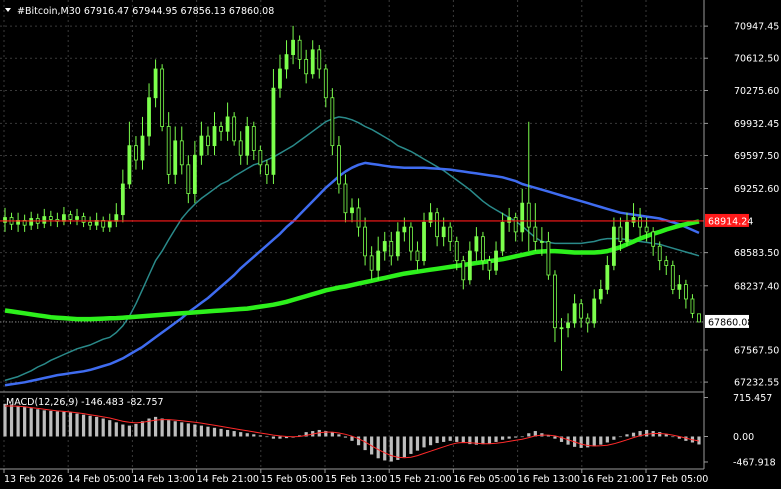 The image size is (781, 489). I want to click on price-tick-label: 69252.60, so click(756, 189).